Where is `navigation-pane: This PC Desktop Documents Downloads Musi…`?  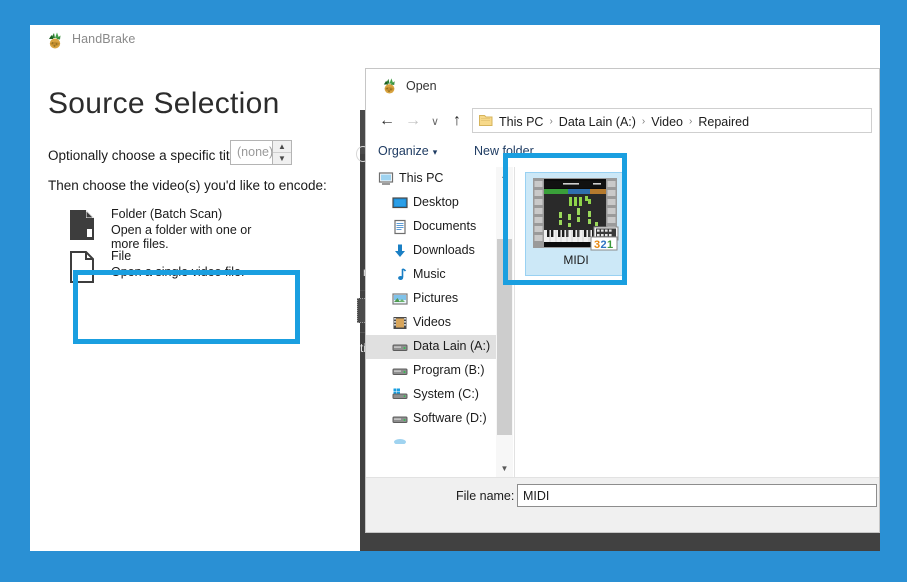
navigation-pane: This PC Desktop Documents Downloads Musi… is located at coordinates (440, 322).